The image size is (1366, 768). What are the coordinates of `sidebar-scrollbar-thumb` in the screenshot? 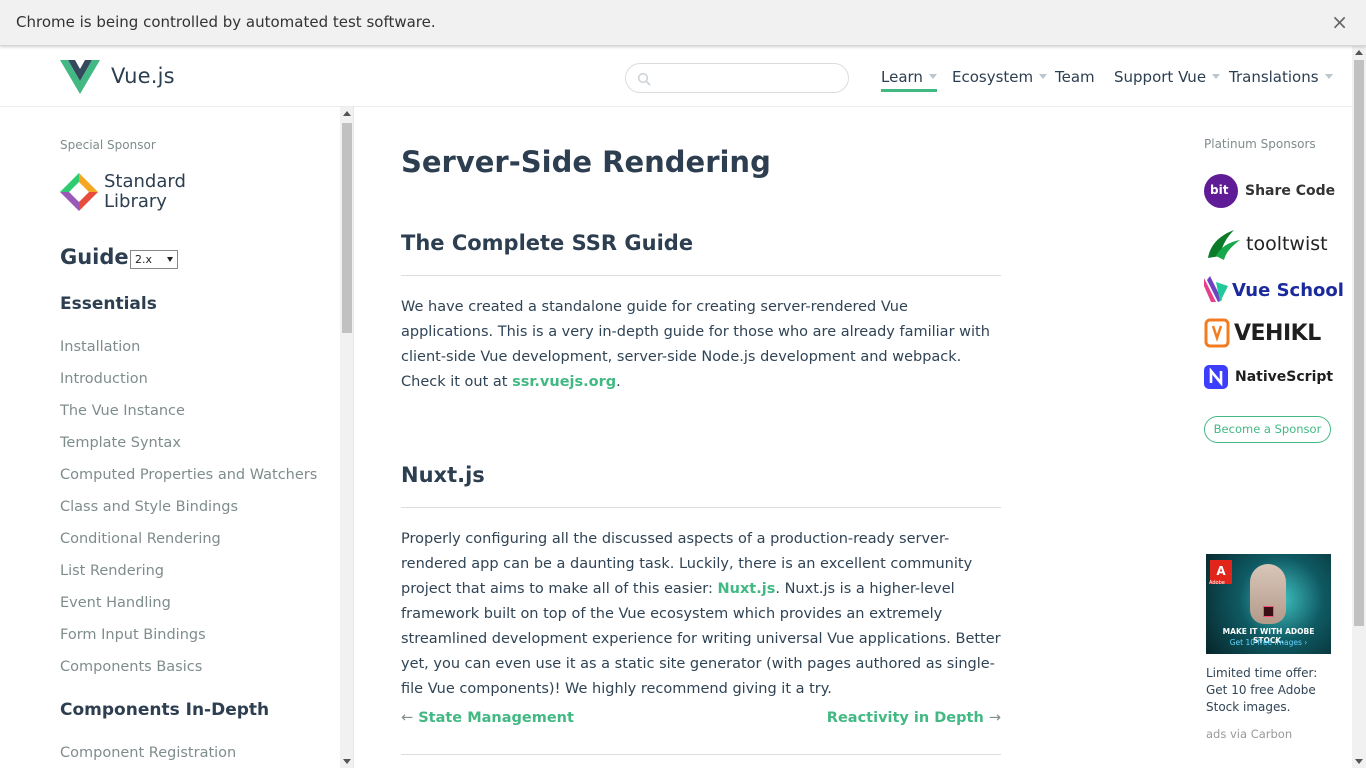 It's located at (347, 228).